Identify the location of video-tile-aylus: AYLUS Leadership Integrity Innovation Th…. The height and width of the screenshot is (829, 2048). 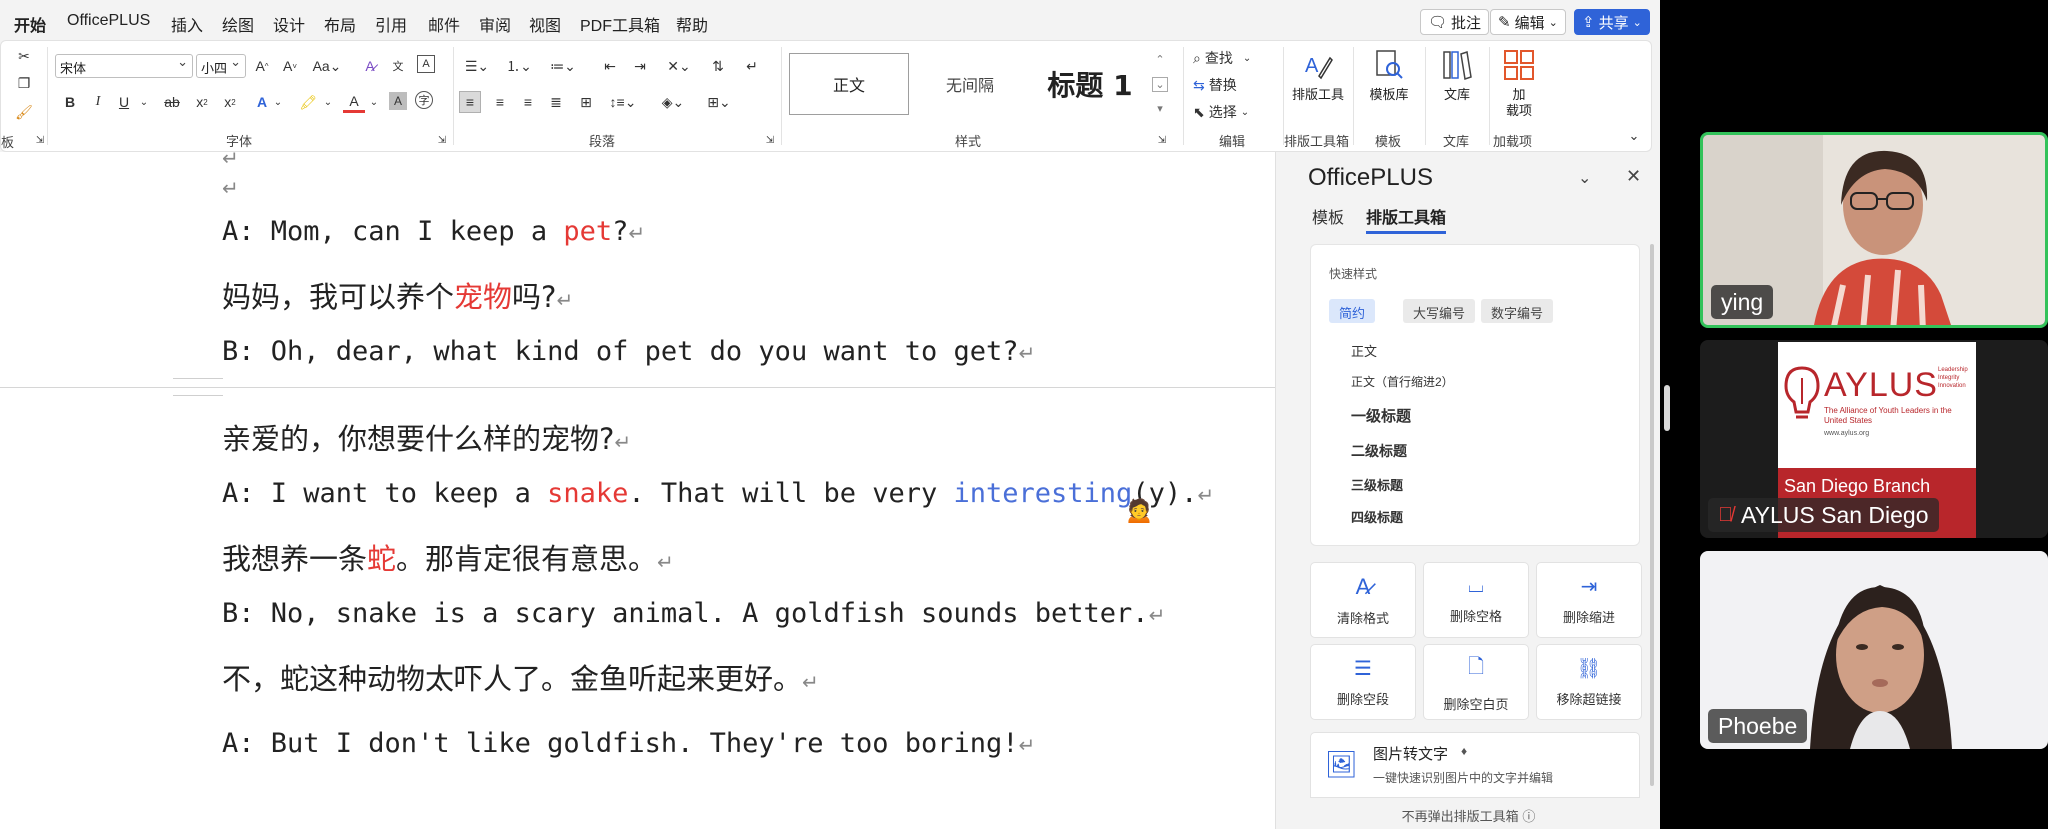
(1874, 439).